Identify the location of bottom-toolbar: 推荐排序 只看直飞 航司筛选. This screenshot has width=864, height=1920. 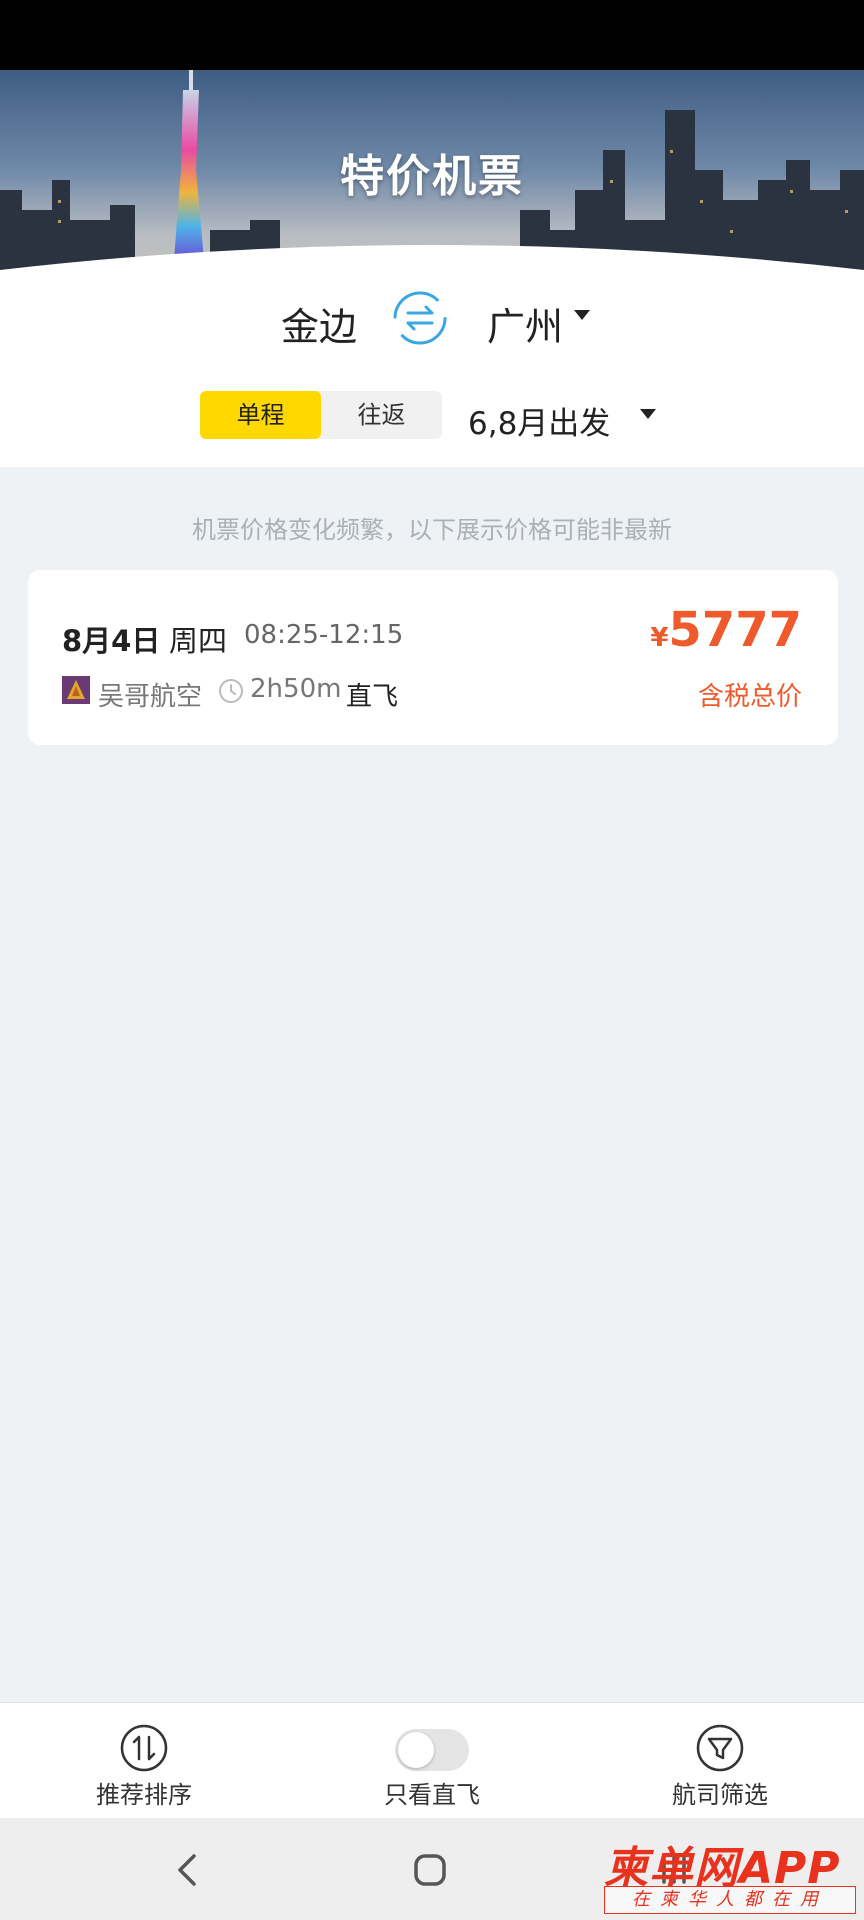
(432, 1760).